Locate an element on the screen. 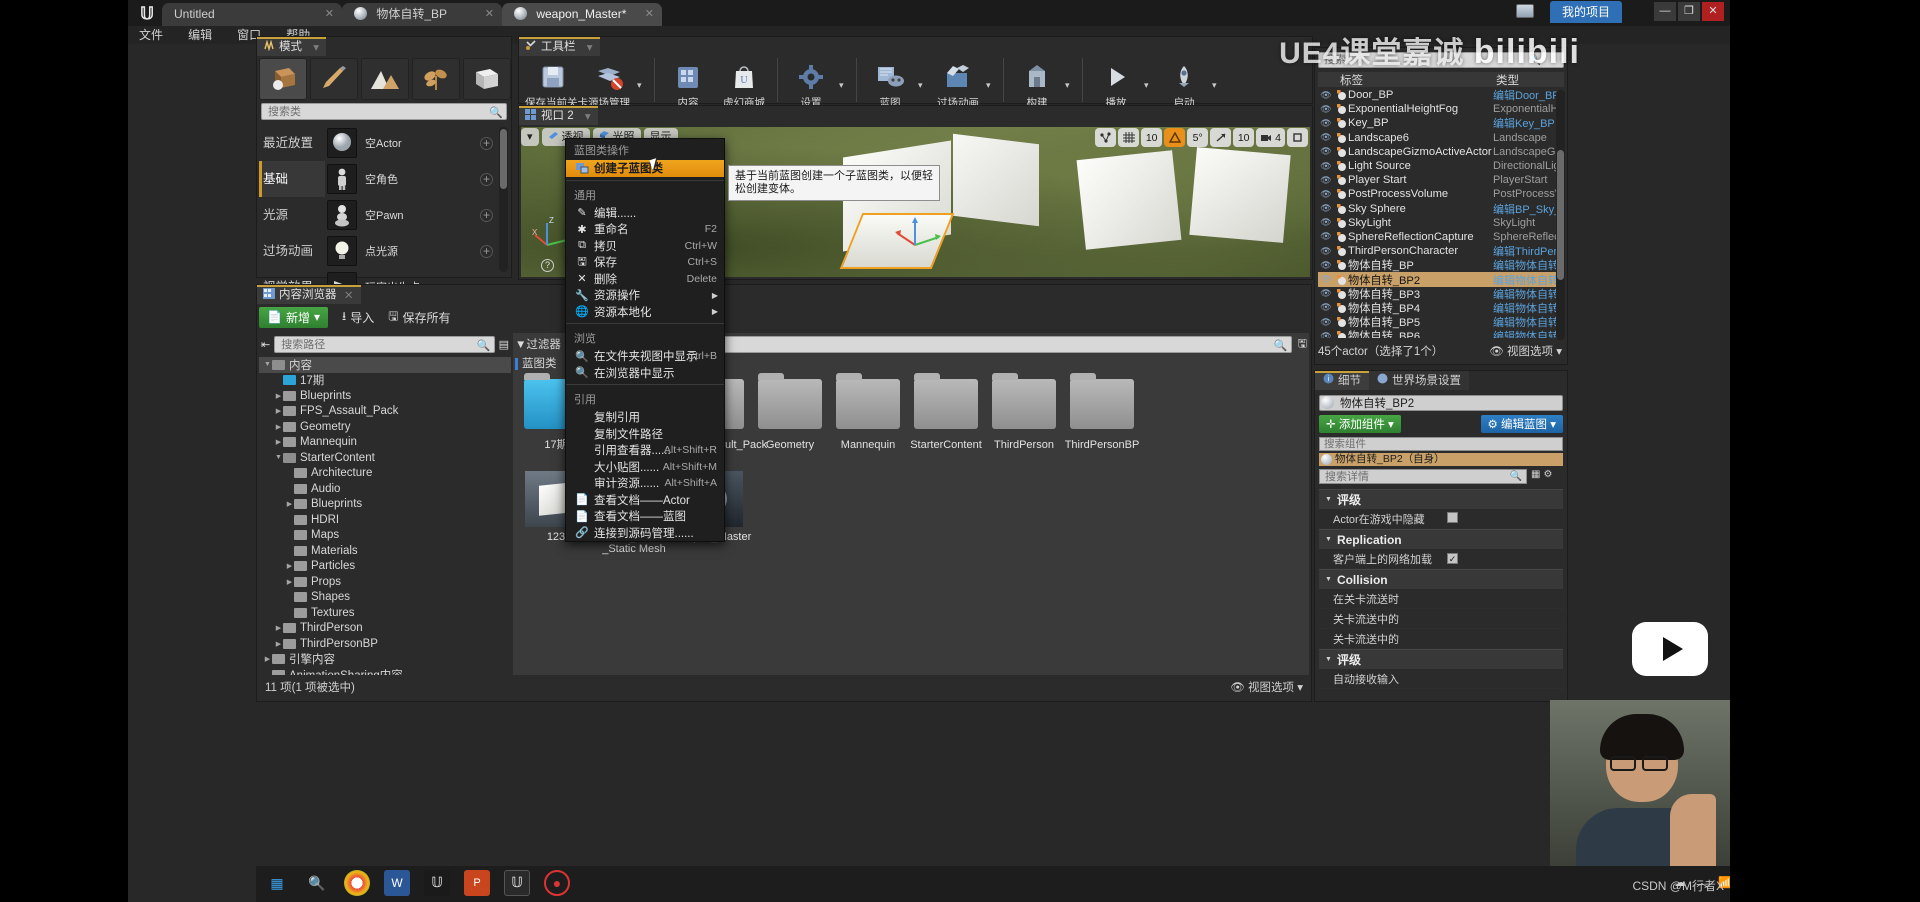 Image resolution: width=1920 pixels, height=902 pixels. tree-node: ▶ ThirdPersonBP is located at coordinates (385, 644).